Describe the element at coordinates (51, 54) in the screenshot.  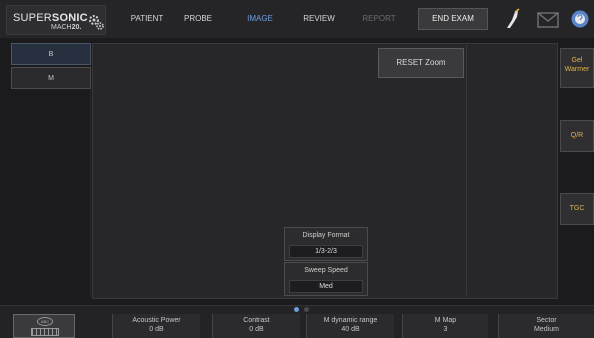
I see `mode-b-button: B` at that location.